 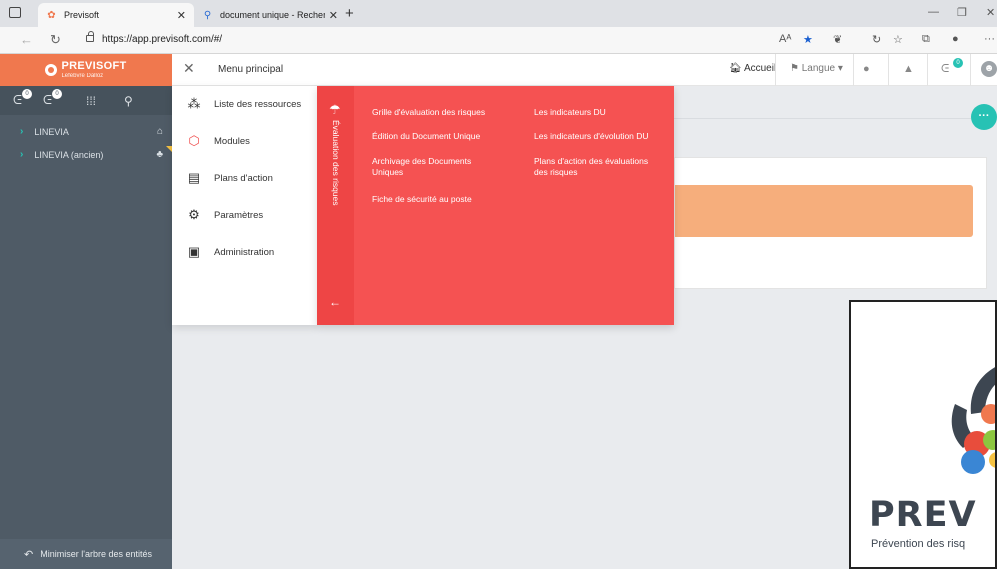 I want to click on read-aloud-icon: Aᴬ, so click(x=785, y=39).